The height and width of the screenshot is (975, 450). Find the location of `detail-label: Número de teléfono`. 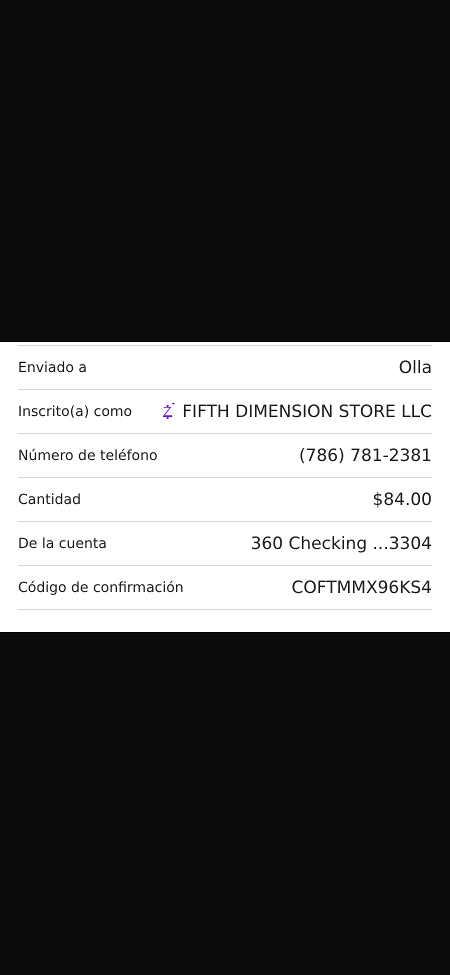

detail-label: Número de teléfono is located at coordinates (88, 456).